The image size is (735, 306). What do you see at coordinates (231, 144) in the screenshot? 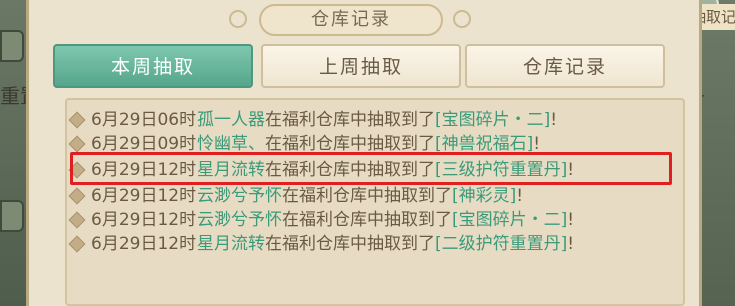
I see `player-name: 怜幽草、` at bounding box center [231, 144].